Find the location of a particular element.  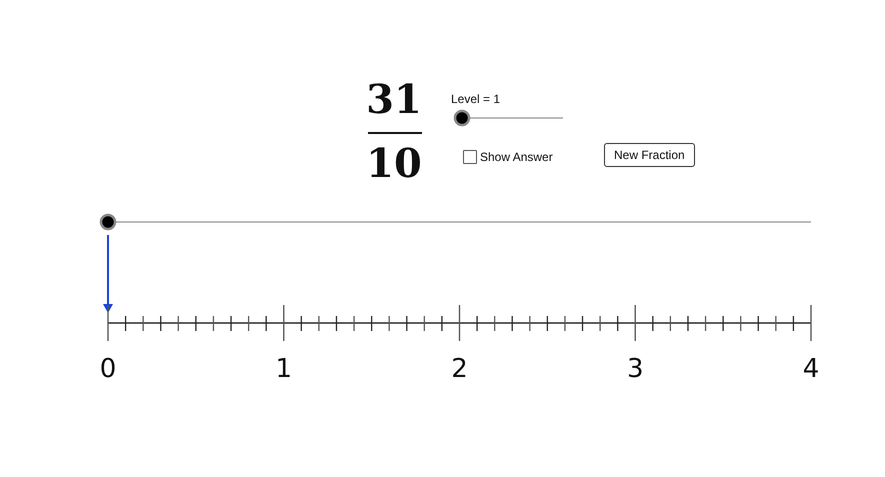

axis-label: 3 is located at coordinates (635, 369).